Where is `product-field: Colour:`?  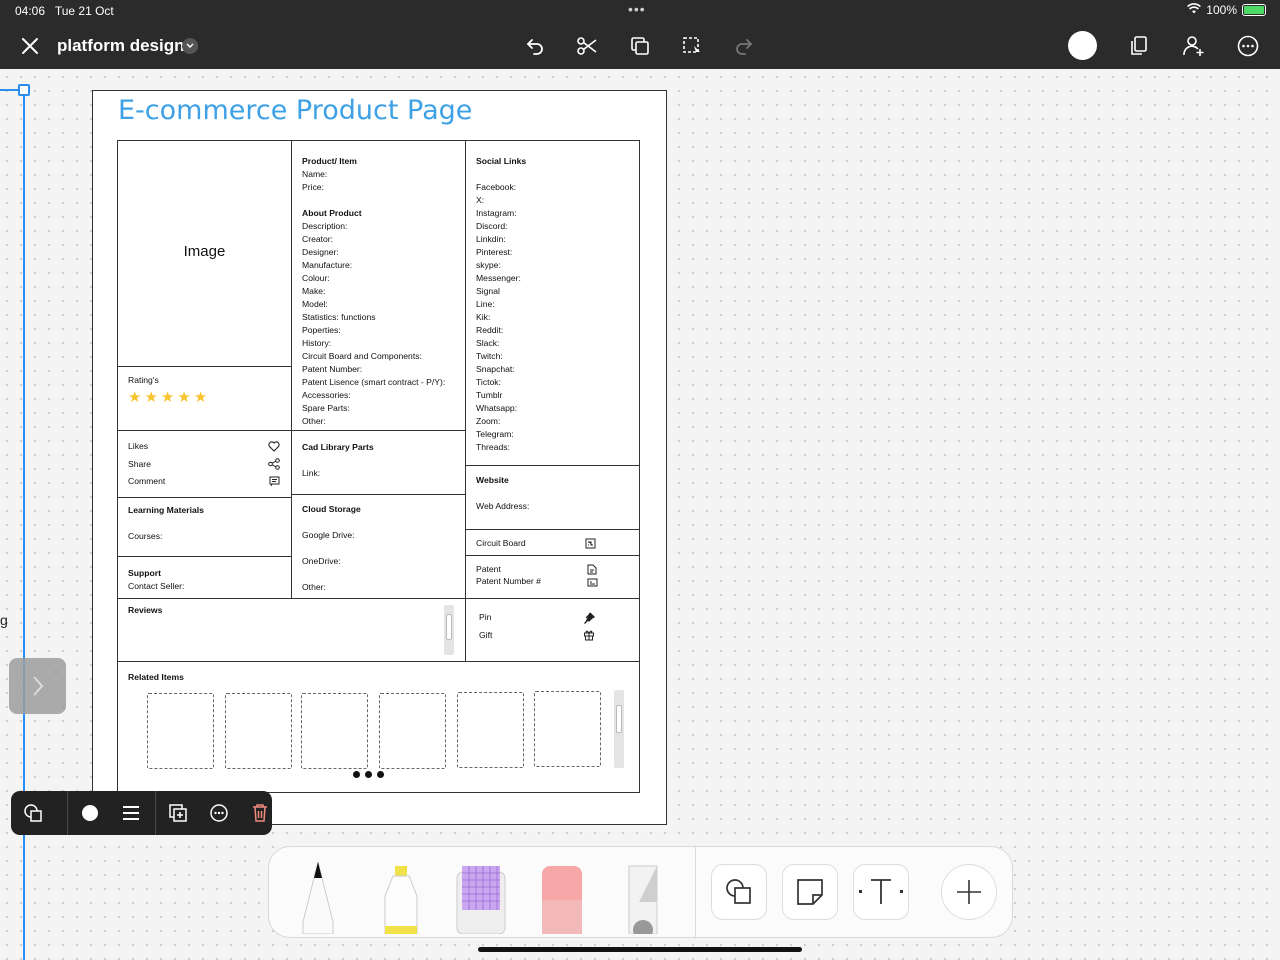
product-field: Colour: is located at coordinates (378, 278).